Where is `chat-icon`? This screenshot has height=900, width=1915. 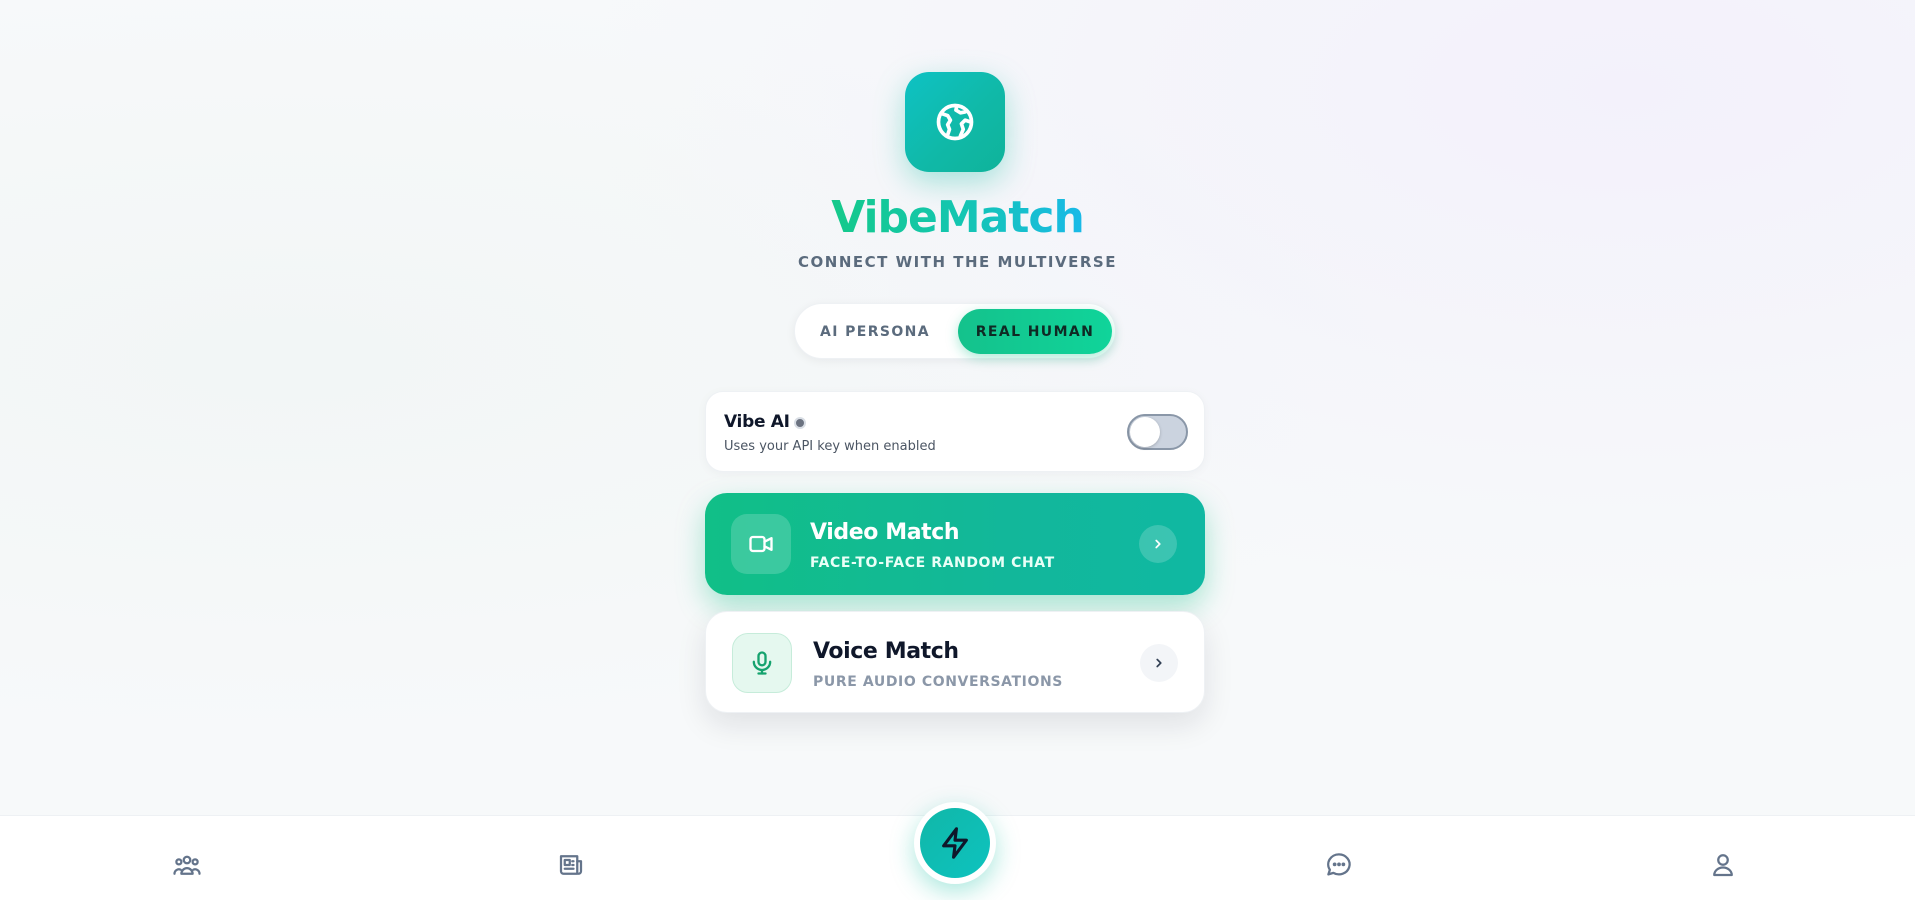 chat-icon is located at coordinates (1339, 864).